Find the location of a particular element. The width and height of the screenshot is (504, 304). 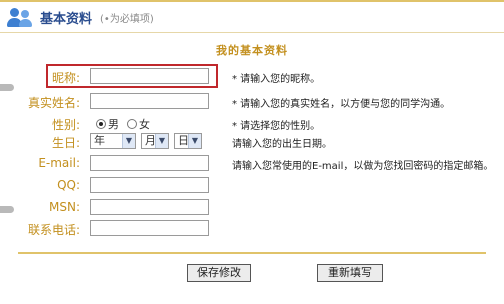

birth-year-select: 年 ▼ is located at coordinates (113, 141).